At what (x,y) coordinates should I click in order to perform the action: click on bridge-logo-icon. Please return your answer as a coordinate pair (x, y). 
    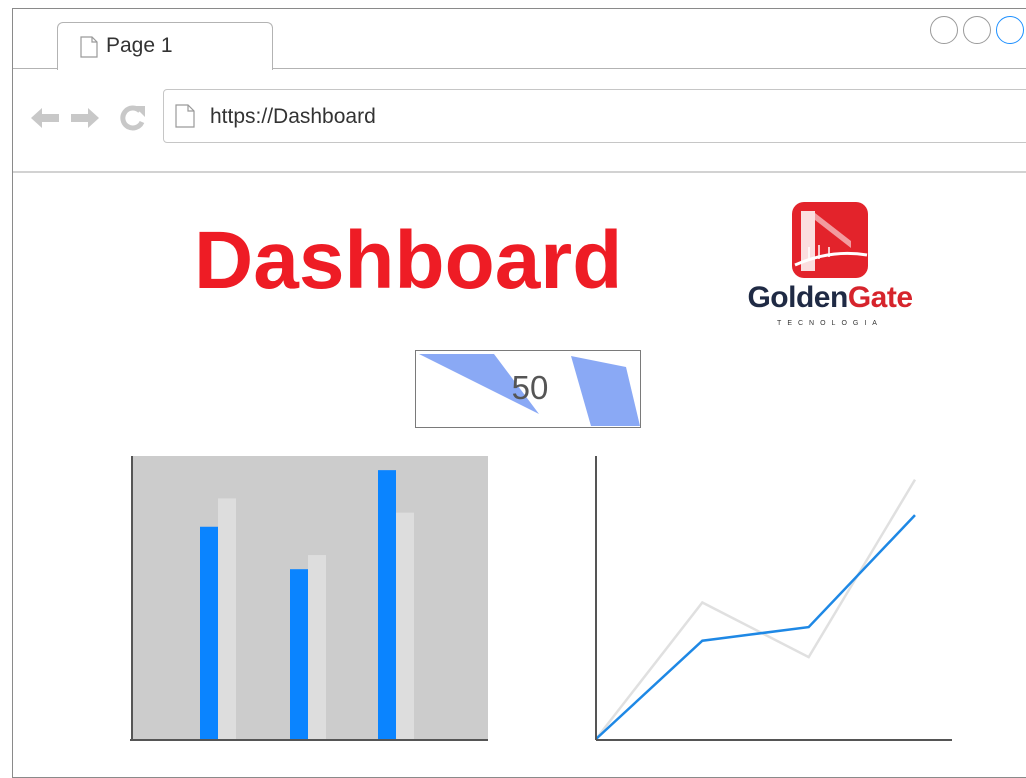
    Looking at the image, I should click on (830, 240).